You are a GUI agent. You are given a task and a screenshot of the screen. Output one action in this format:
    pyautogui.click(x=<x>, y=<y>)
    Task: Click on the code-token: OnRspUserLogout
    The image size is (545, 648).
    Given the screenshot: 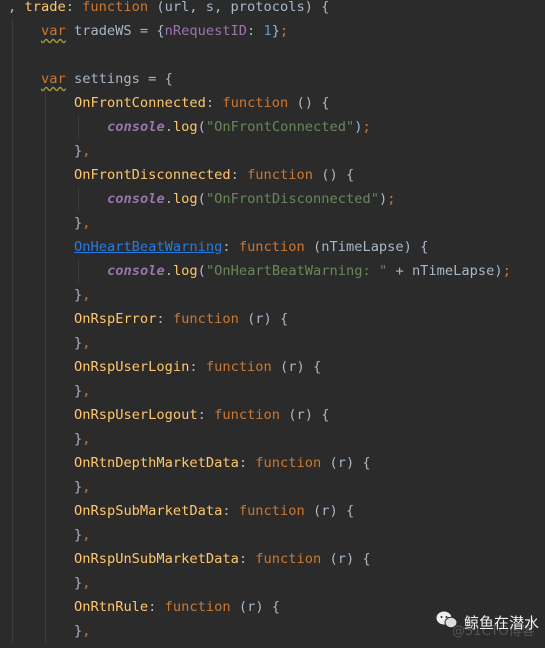 What is the action you would take?
    pyautogui.click(x=136, y=415)
    